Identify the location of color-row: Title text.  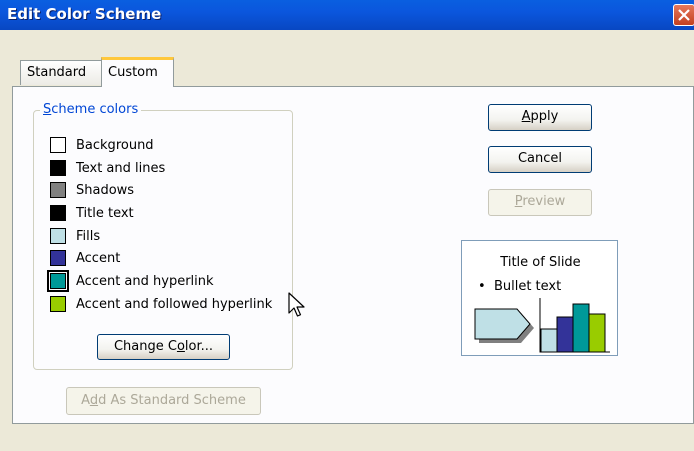
(92, 213).